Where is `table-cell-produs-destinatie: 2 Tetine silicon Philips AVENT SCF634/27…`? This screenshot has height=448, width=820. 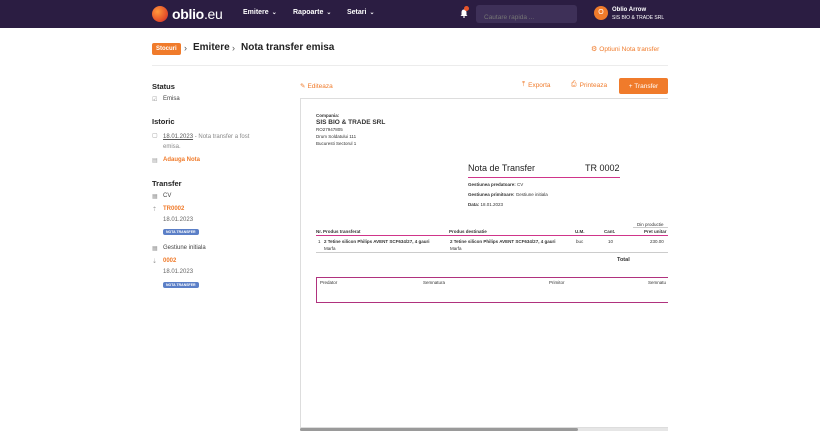 table-cell-produs-destinatie: 2 Tetine silicon Philips AVENT SCF634/27… is located at coordinates (503, 241).